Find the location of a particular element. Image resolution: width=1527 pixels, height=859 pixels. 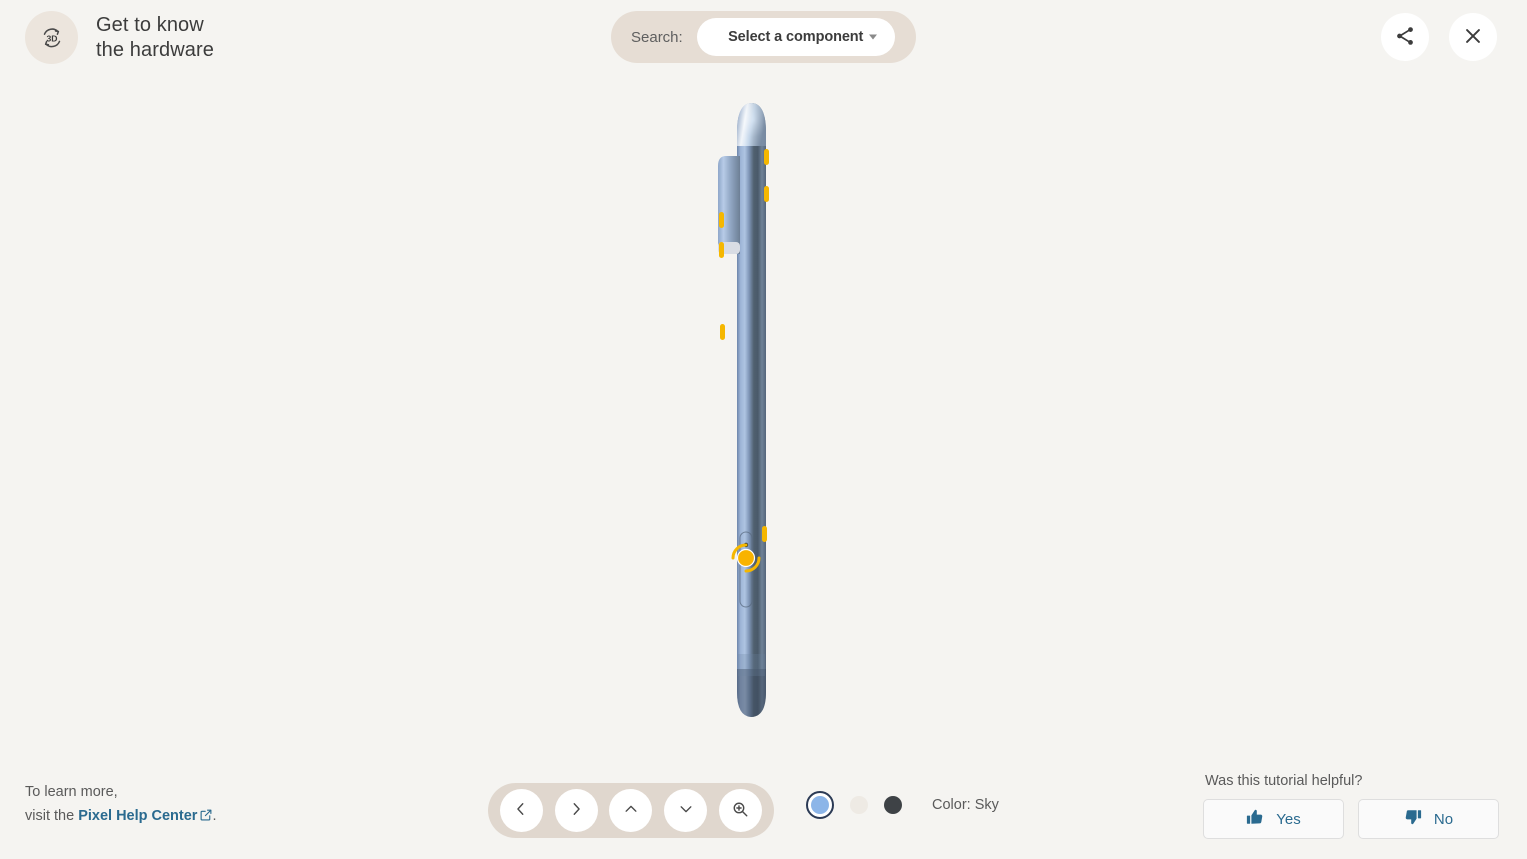

svg-text: 3D is located at coordinates (51, 38).